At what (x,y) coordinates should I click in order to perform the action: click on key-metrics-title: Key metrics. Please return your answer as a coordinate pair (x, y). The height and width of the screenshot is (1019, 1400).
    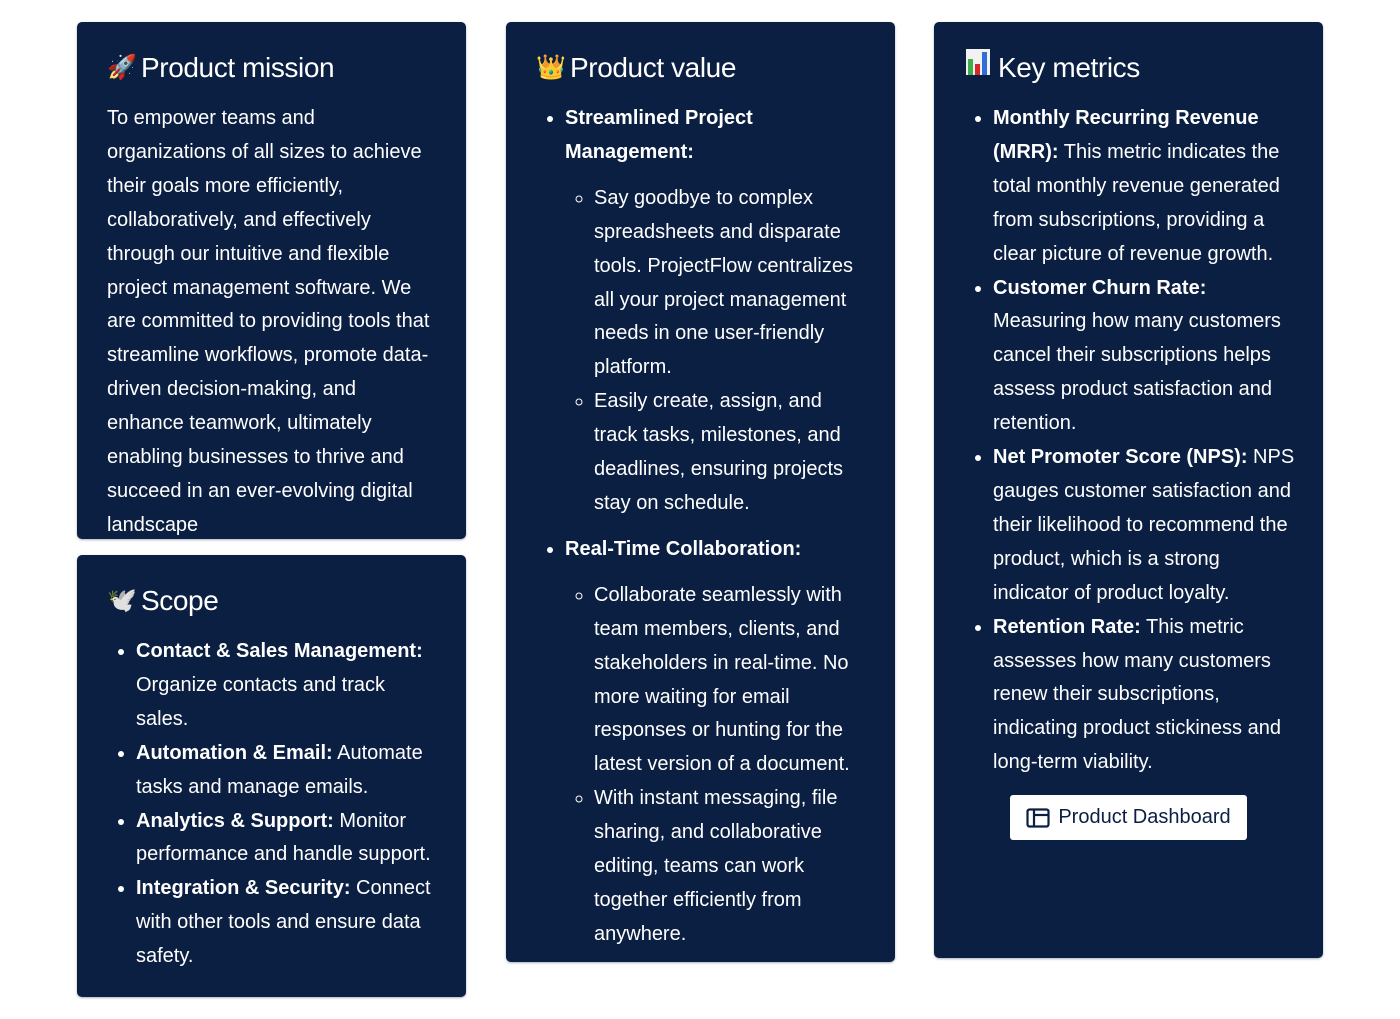
    Looking at the image, I should click on (1069, 67).